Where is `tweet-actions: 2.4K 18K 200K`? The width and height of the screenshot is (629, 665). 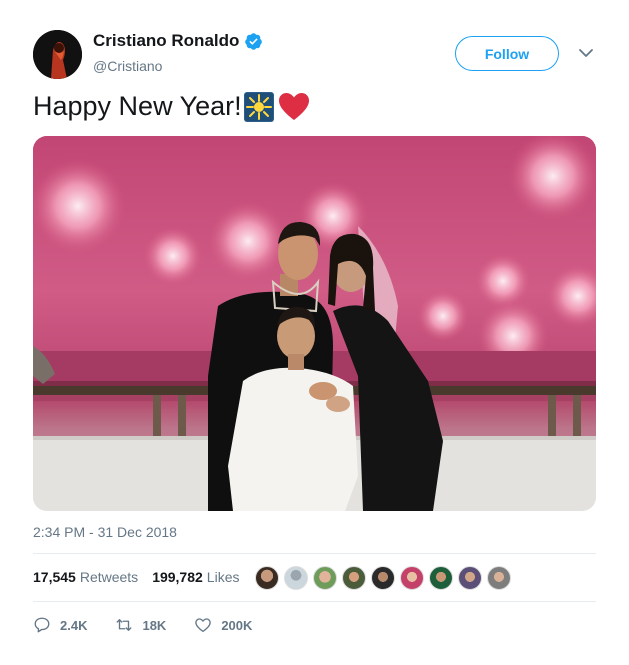
tweet-actions: 2.4K 18K 200K is located at coordinates (156, 625).